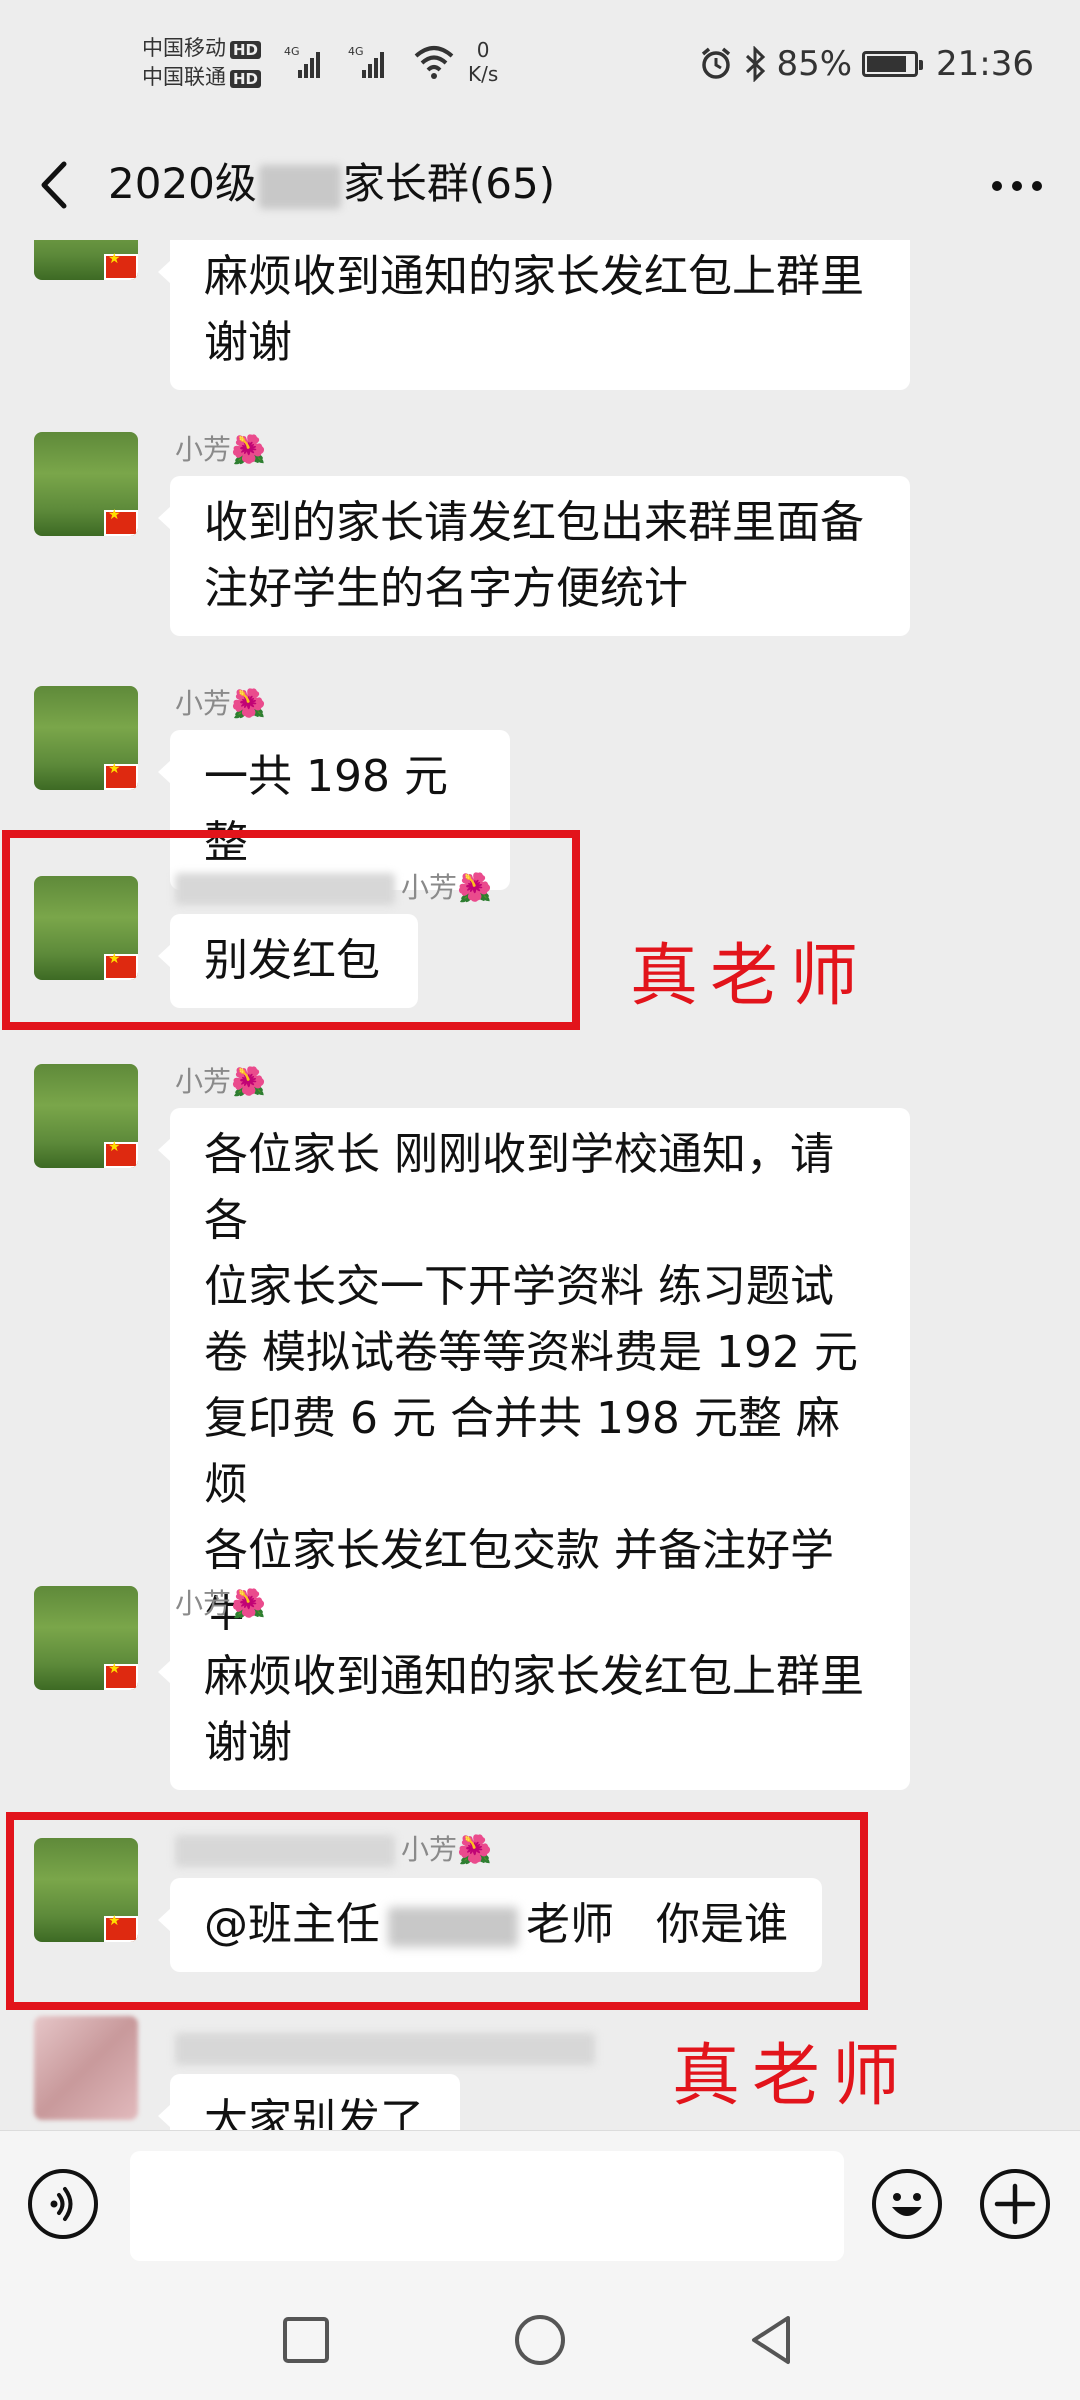 The height and width of the screenshot is (2400, 1080). What do you see at coordinates (184, 48) in the screenshot?
I see `carrier-1: 中国移动` at bounding box center [184, 48].